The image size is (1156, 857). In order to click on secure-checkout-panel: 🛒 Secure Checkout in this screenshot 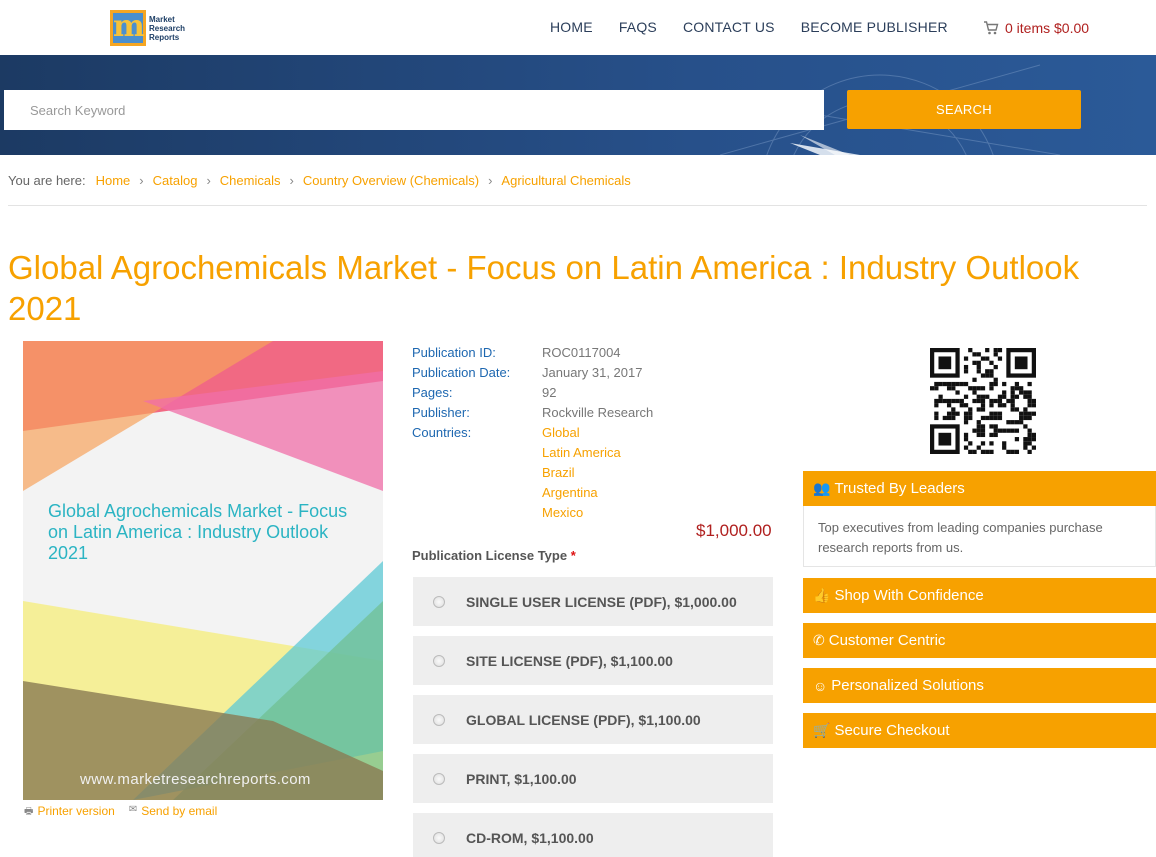, I will do `click(979, 730)`.